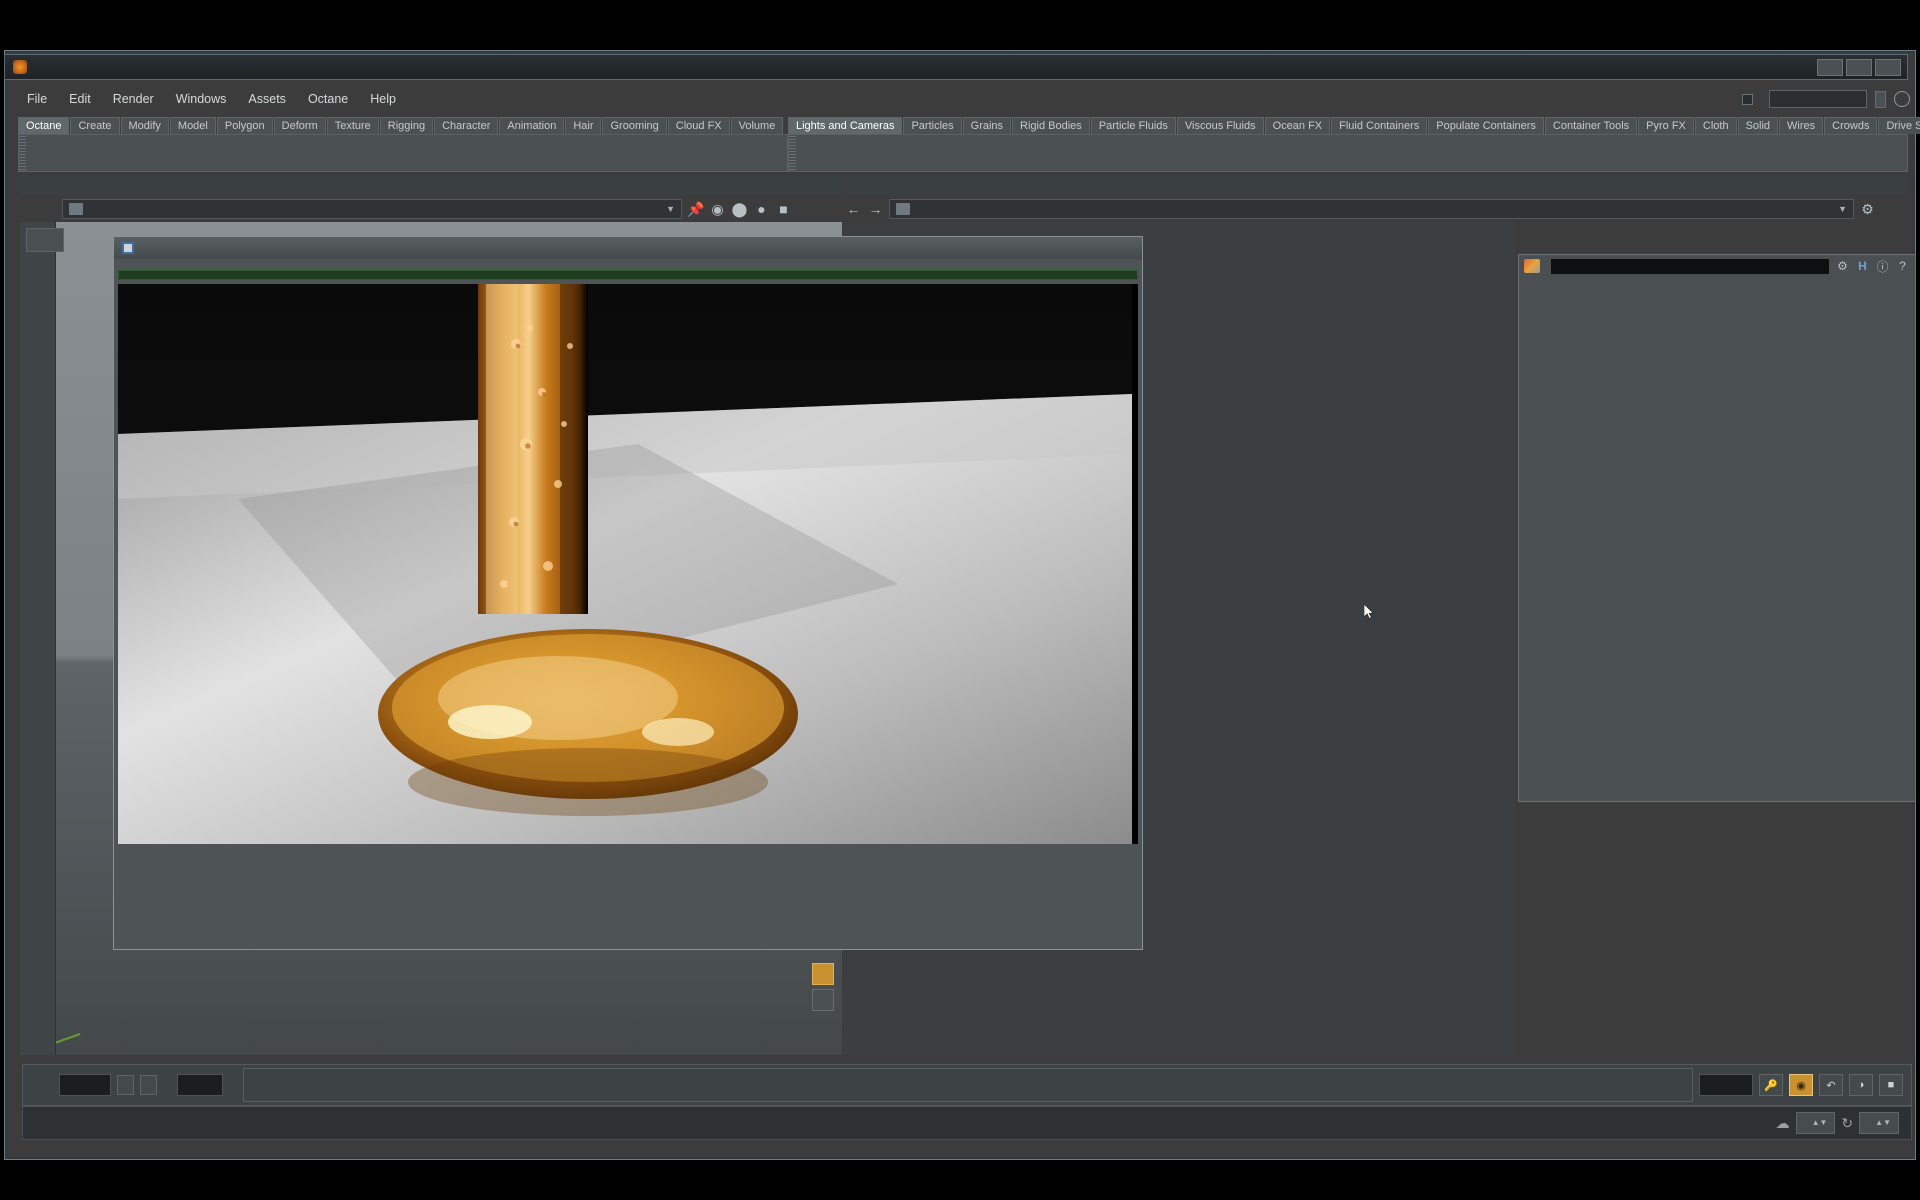 This screenshot has height=1200, width=1920. Describe the element at coordinates (148, 1085) in the screenshot. I see `frame-increment-button` at that location.